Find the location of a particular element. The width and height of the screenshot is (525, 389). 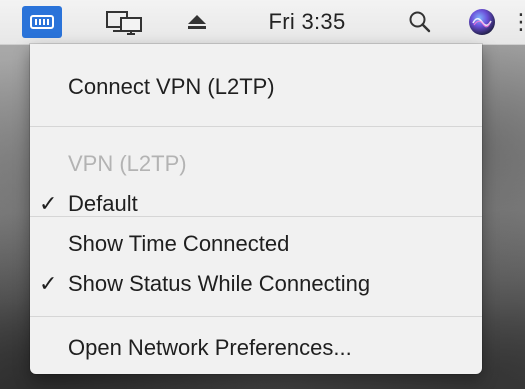

menu-item-default-config: ✓ Default is located at coordinates (256, 204).